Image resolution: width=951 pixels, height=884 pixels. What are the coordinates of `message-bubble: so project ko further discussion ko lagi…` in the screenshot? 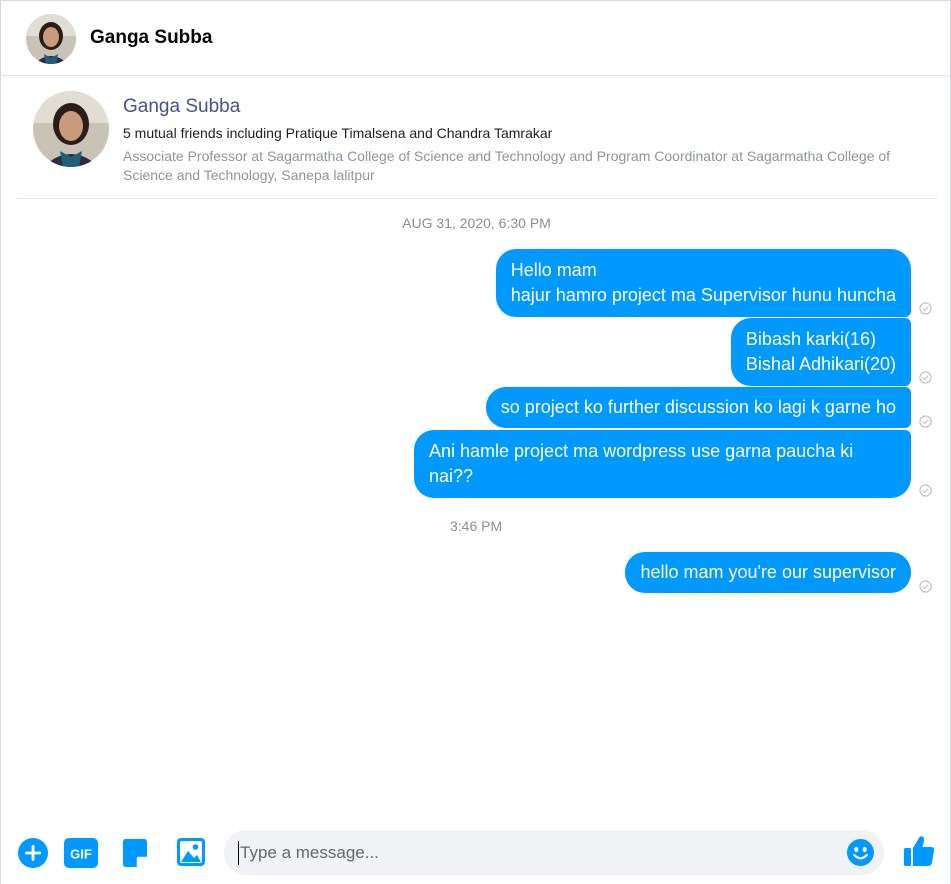 It's located at (698, 407).